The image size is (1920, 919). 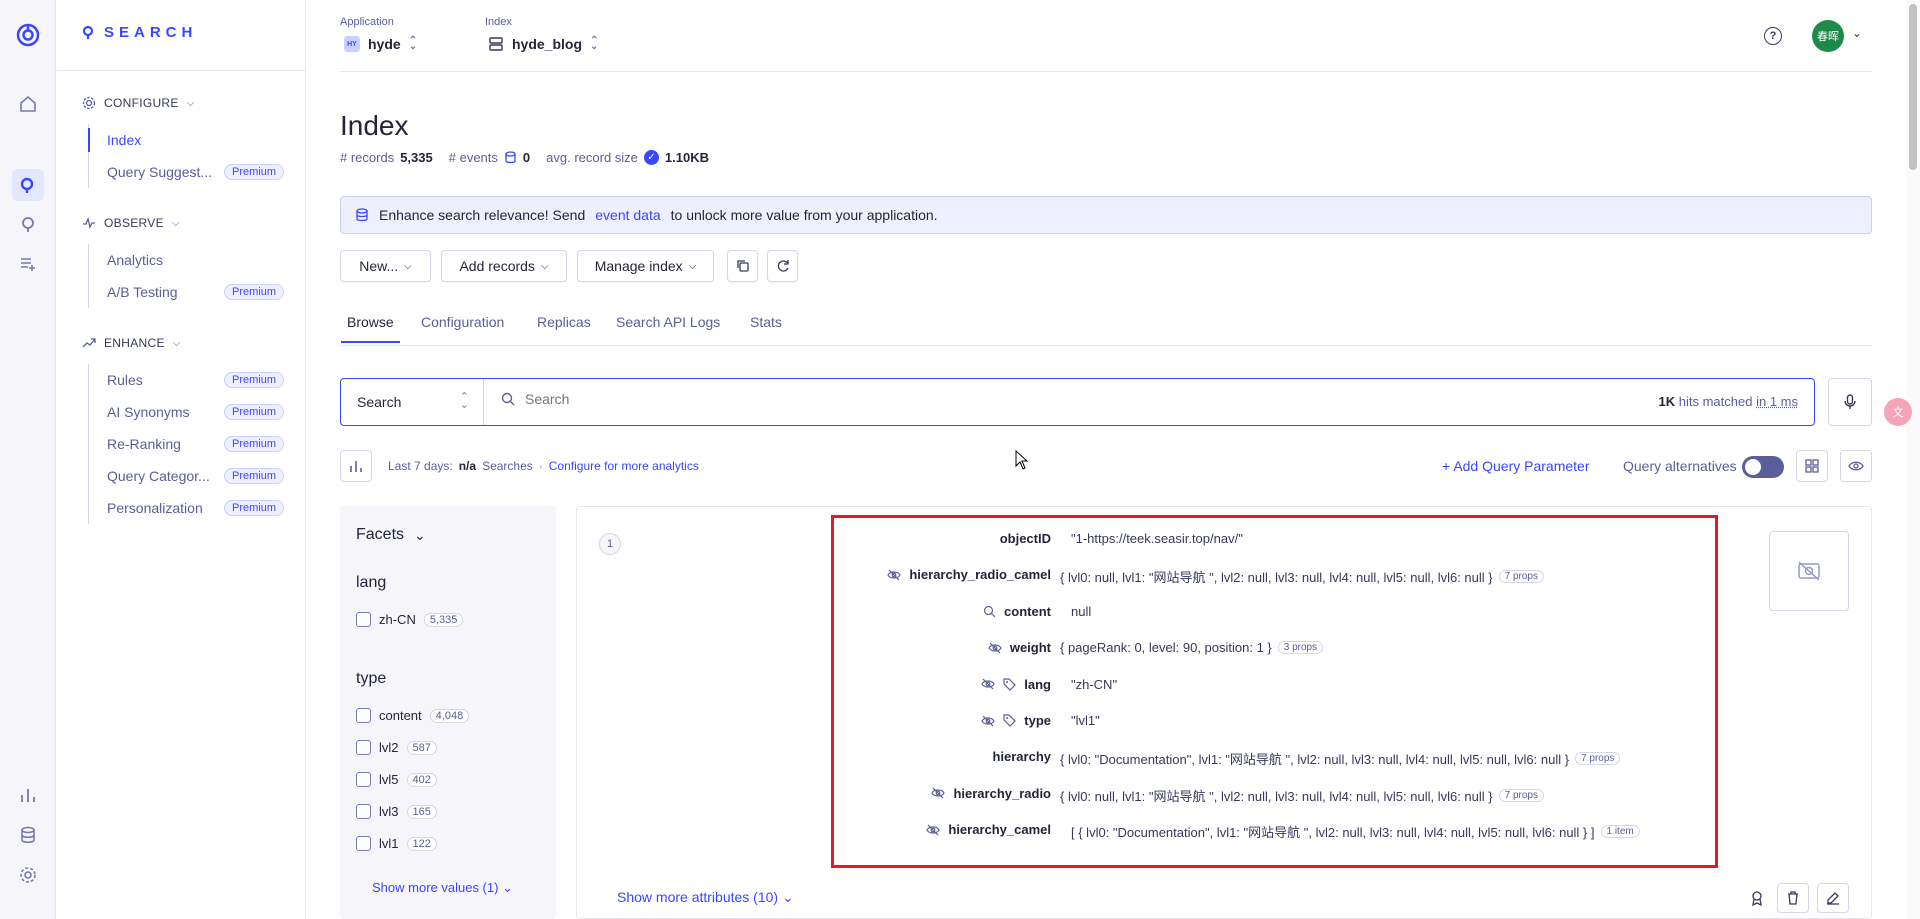 What do you see at coordinates (504, 266) in the screenshot?
I see `add-records-button: Add records ⌵` at bounding box center [504, 266].